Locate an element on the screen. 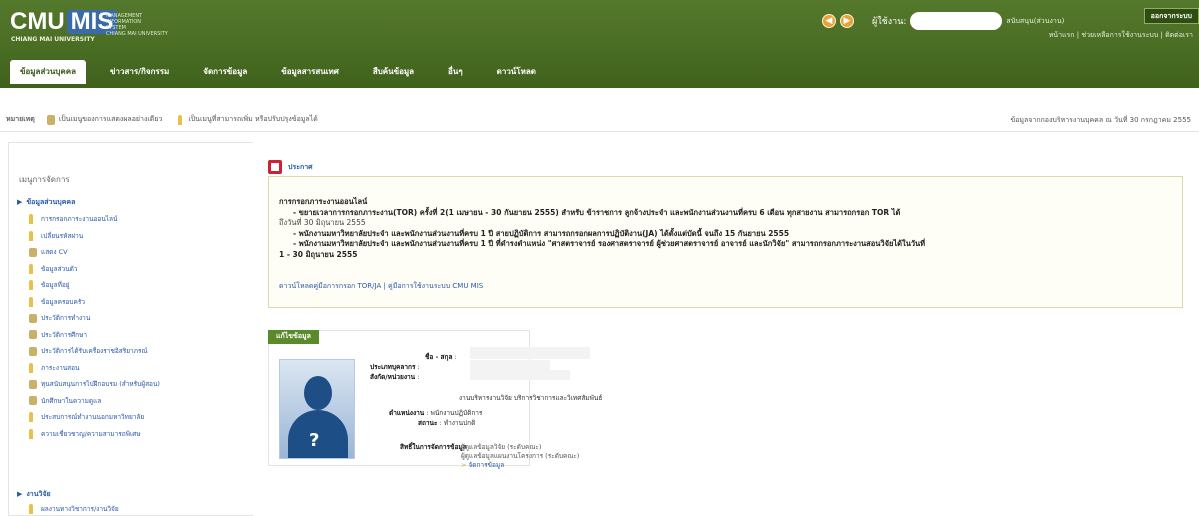 This screenshot has width=1199, height=516. sidebar-item: ประวัติการศึกษา is located at coordinates (94, 335).